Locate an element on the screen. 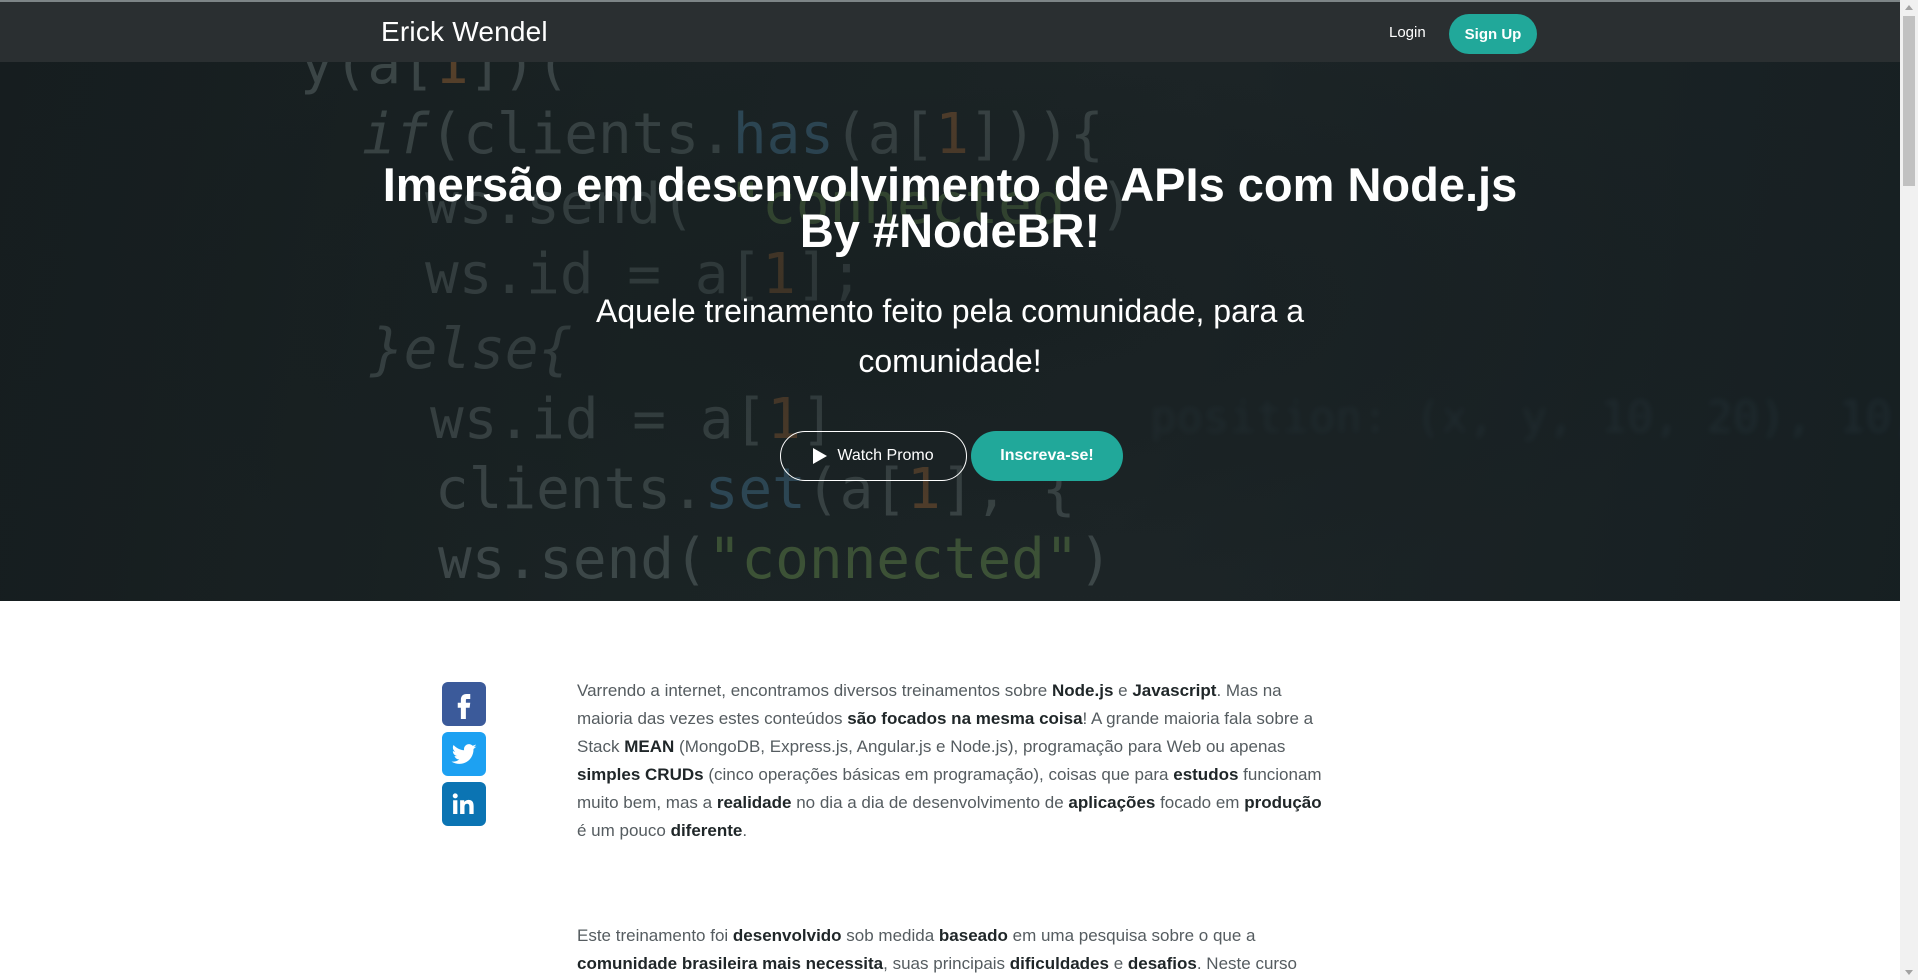 The image size is (1918, 980). bold-text: estudos is located at coordinates (1206, 774).